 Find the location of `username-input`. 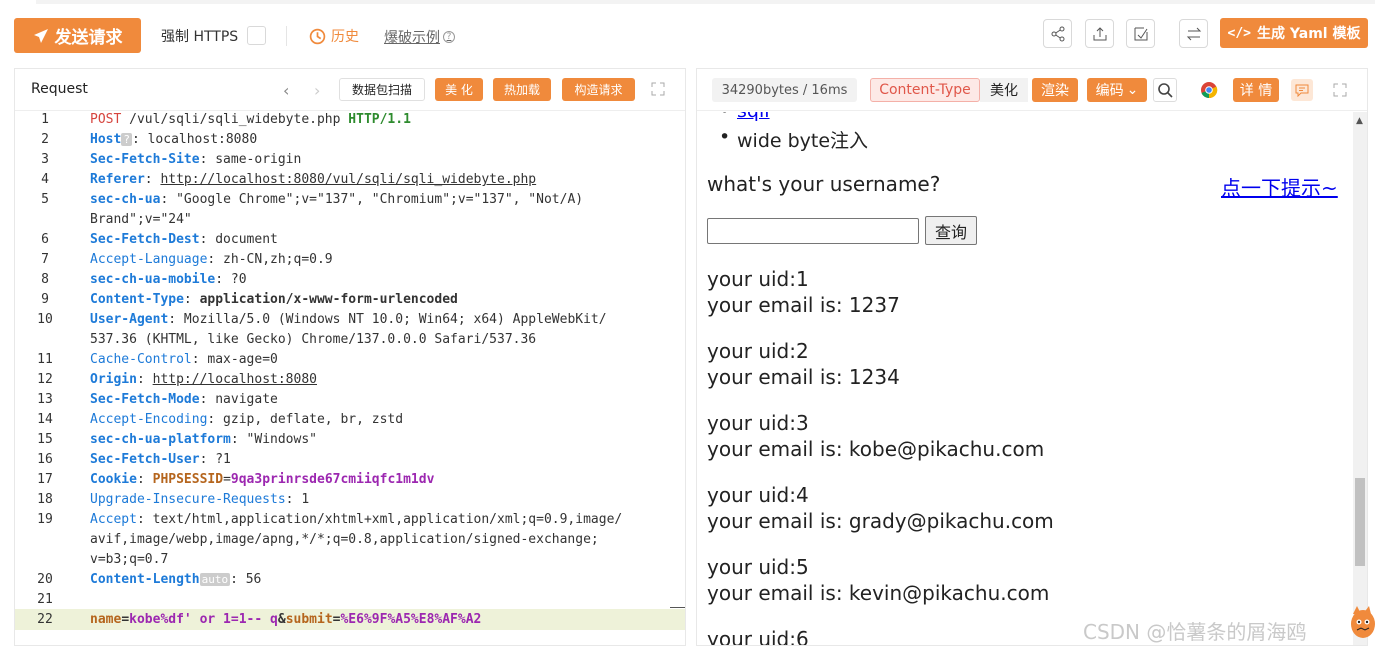

username-input is located at coordinates (813, 231).